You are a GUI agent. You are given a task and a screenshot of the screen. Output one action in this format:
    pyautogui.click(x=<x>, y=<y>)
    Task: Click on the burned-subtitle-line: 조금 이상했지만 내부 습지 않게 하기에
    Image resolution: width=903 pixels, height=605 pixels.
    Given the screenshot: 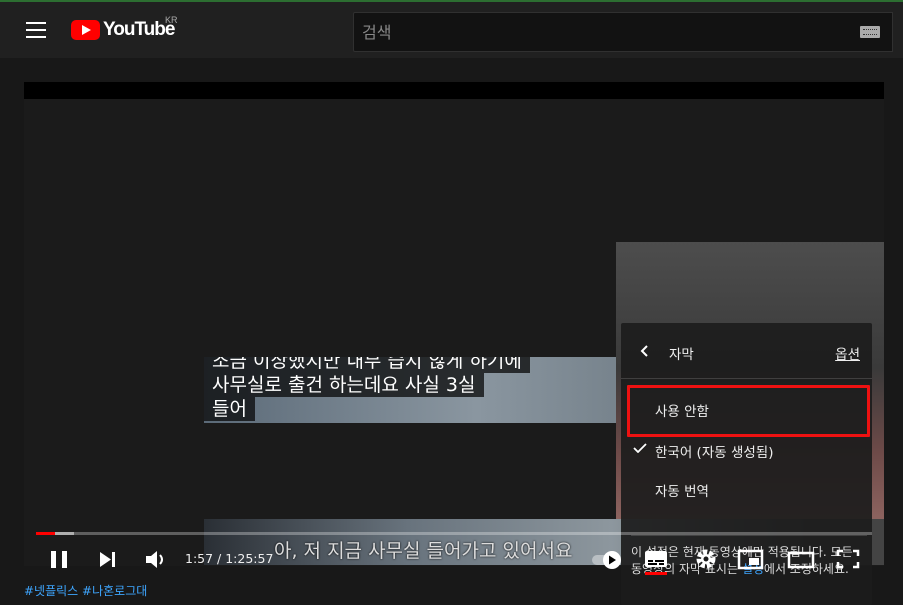 What is the action you would take?
    pyautogui.click(x=367, y=365)
    